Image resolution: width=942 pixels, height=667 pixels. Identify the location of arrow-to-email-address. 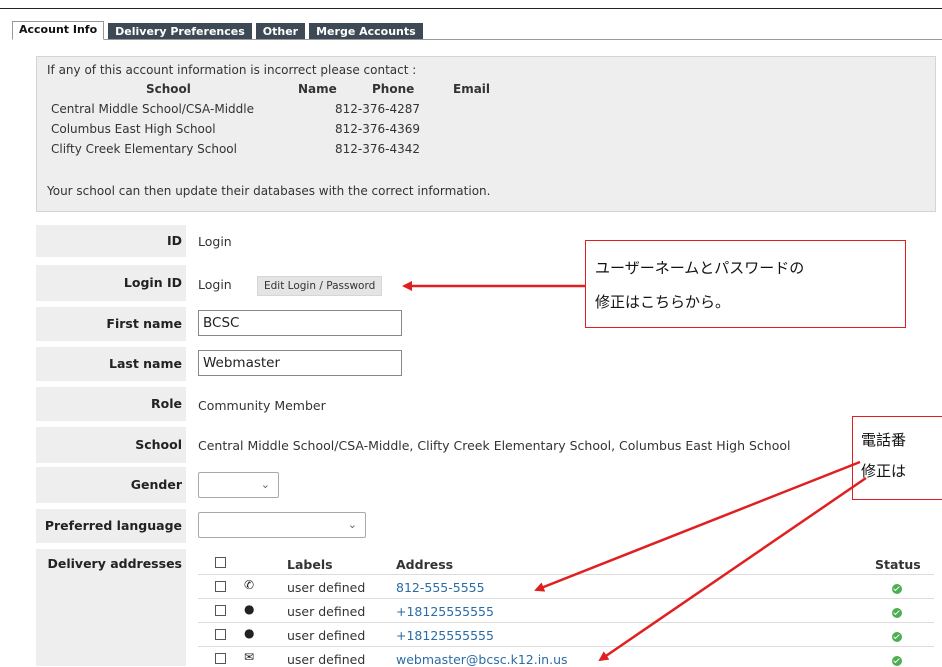
(732, 569).